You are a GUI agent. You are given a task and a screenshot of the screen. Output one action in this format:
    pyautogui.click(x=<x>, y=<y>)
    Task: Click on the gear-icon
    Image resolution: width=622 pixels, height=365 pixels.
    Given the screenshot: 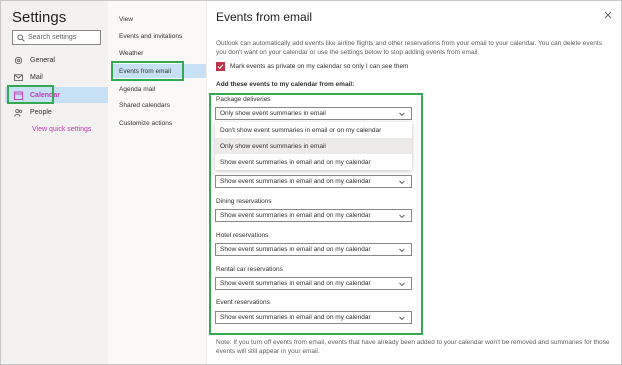 What is the action you would take?
    pyautogui.click(x=18, y=60)
    